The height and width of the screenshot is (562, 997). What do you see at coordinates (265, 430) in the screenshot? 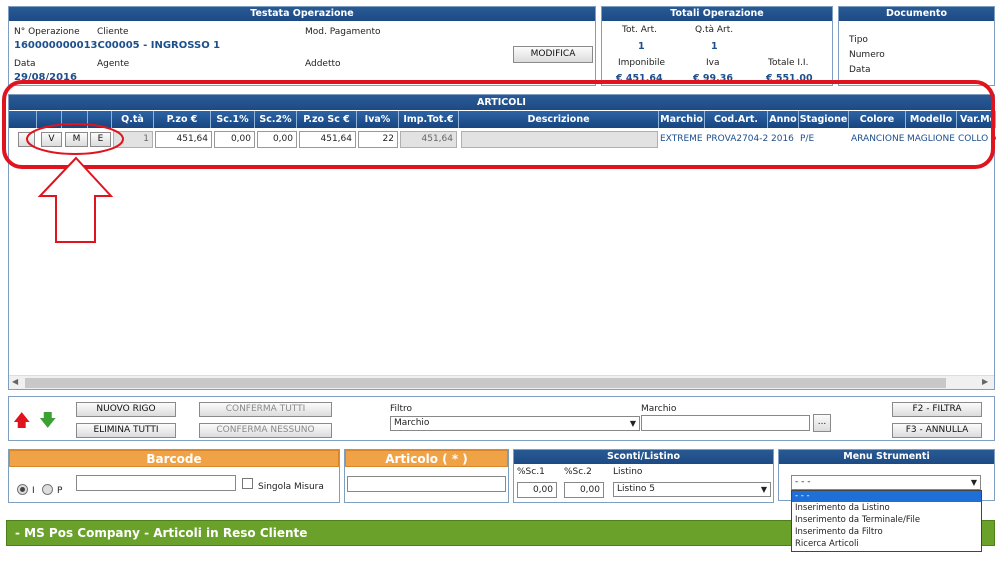
I see `conferma-nessuno-button: CONFERMA NESSUNO` at bounding box center [265, 430].